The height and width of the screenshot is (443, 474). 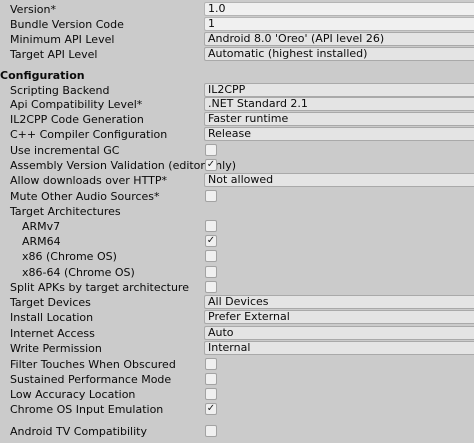 What do you see at coordinates (41, 241) in the screenshot?
I see `arm64-label: ARM64` at bounding box center [41, 241].